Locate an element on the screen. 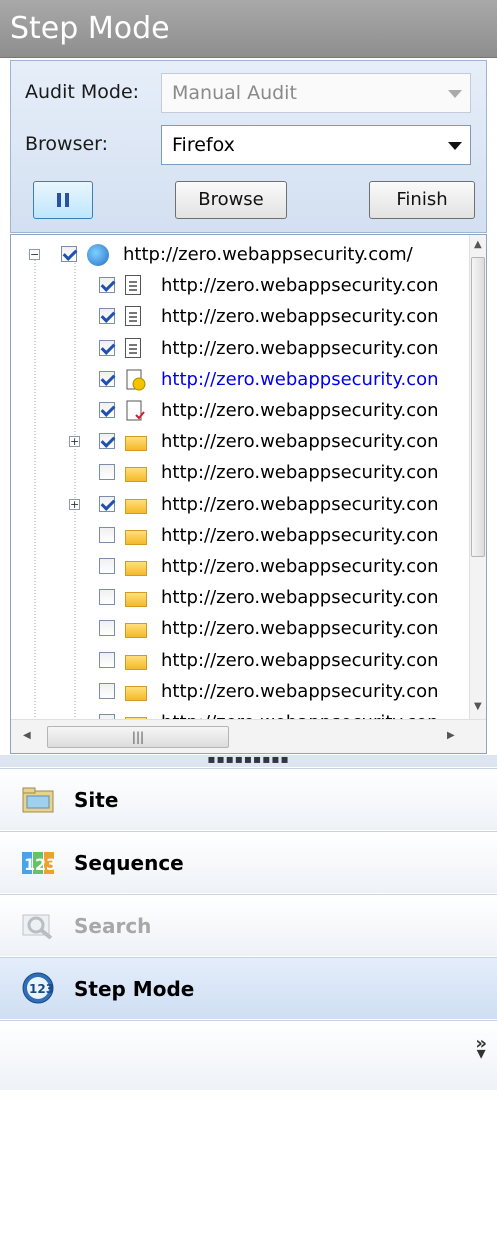 The width and height of the screenshot is (497, 1249). search-icon is located at coordinates (37, 926).